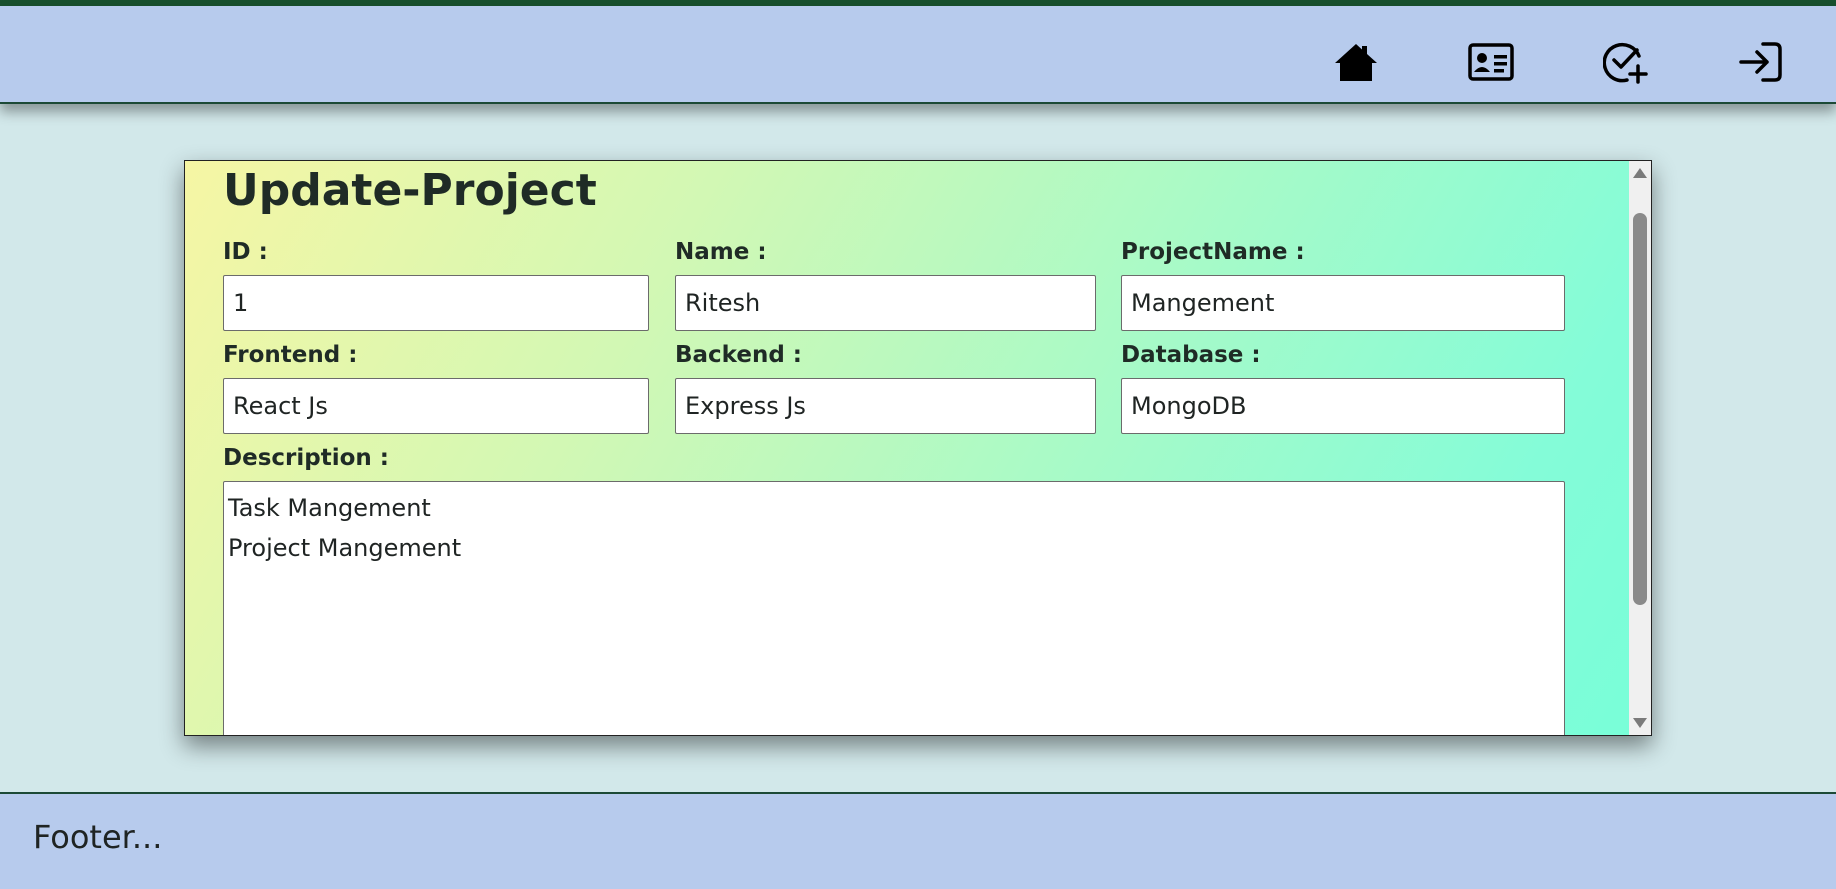 The width and height of the screenshot is (1836, 889). I want to click on backend-label: Backend :, so click(739, 355).